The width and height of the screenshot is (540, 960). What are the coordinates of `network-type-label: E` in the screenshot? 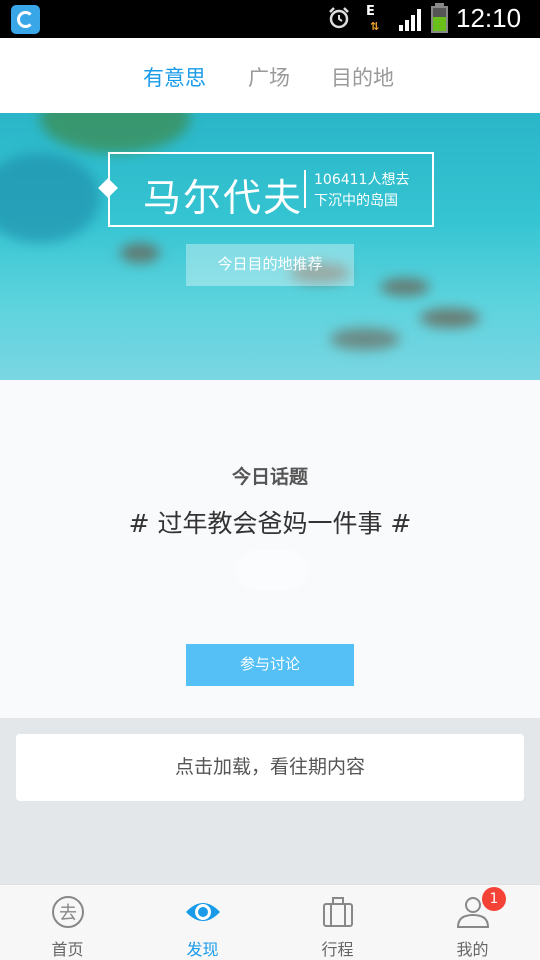 It's located at (370, 11).